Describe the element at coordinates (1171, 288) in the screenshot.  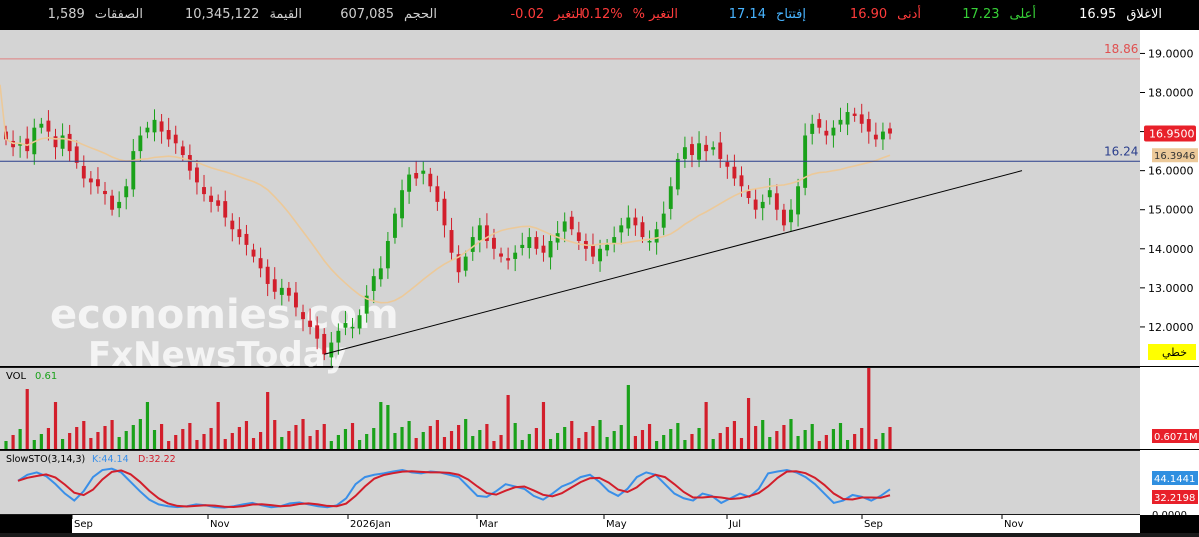
I see `price-tick-label: 13.0000` at that location.